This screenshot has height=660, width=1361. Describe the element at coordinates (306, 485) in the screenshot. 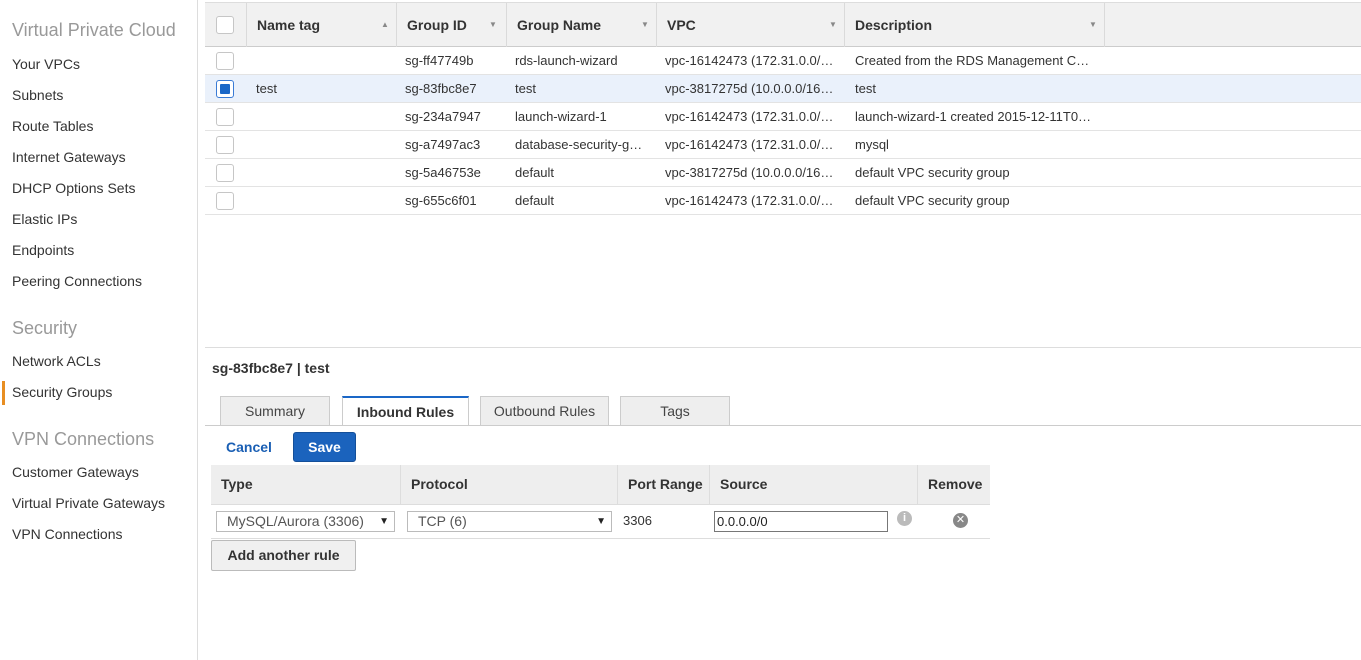

I see `rules-column-type: Type` at that location.